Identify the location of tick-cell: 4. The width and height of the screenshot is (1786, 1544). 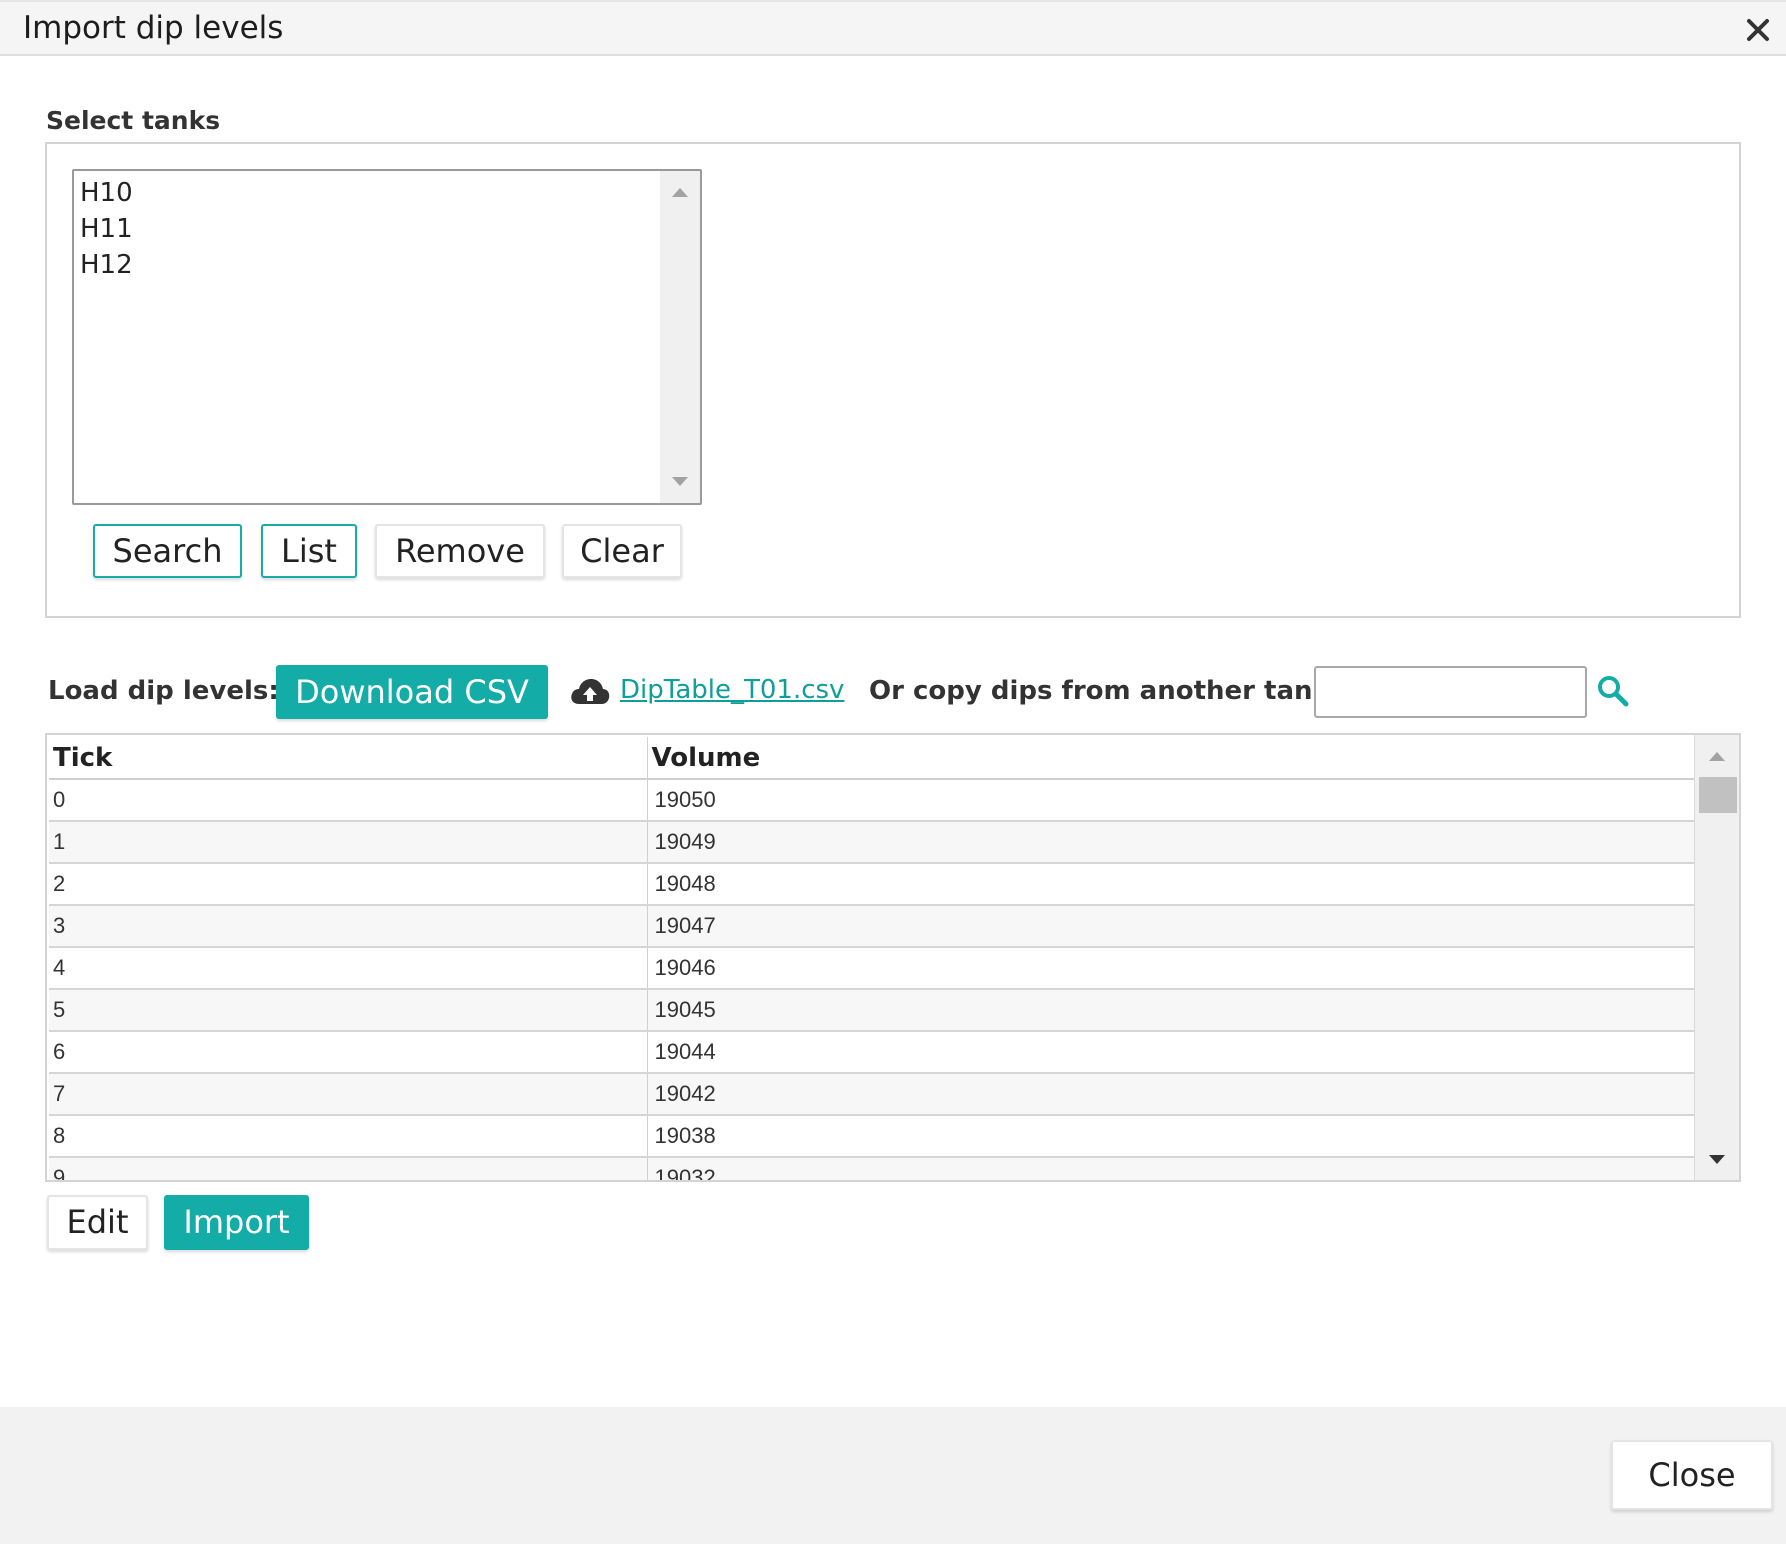
(348, 968).